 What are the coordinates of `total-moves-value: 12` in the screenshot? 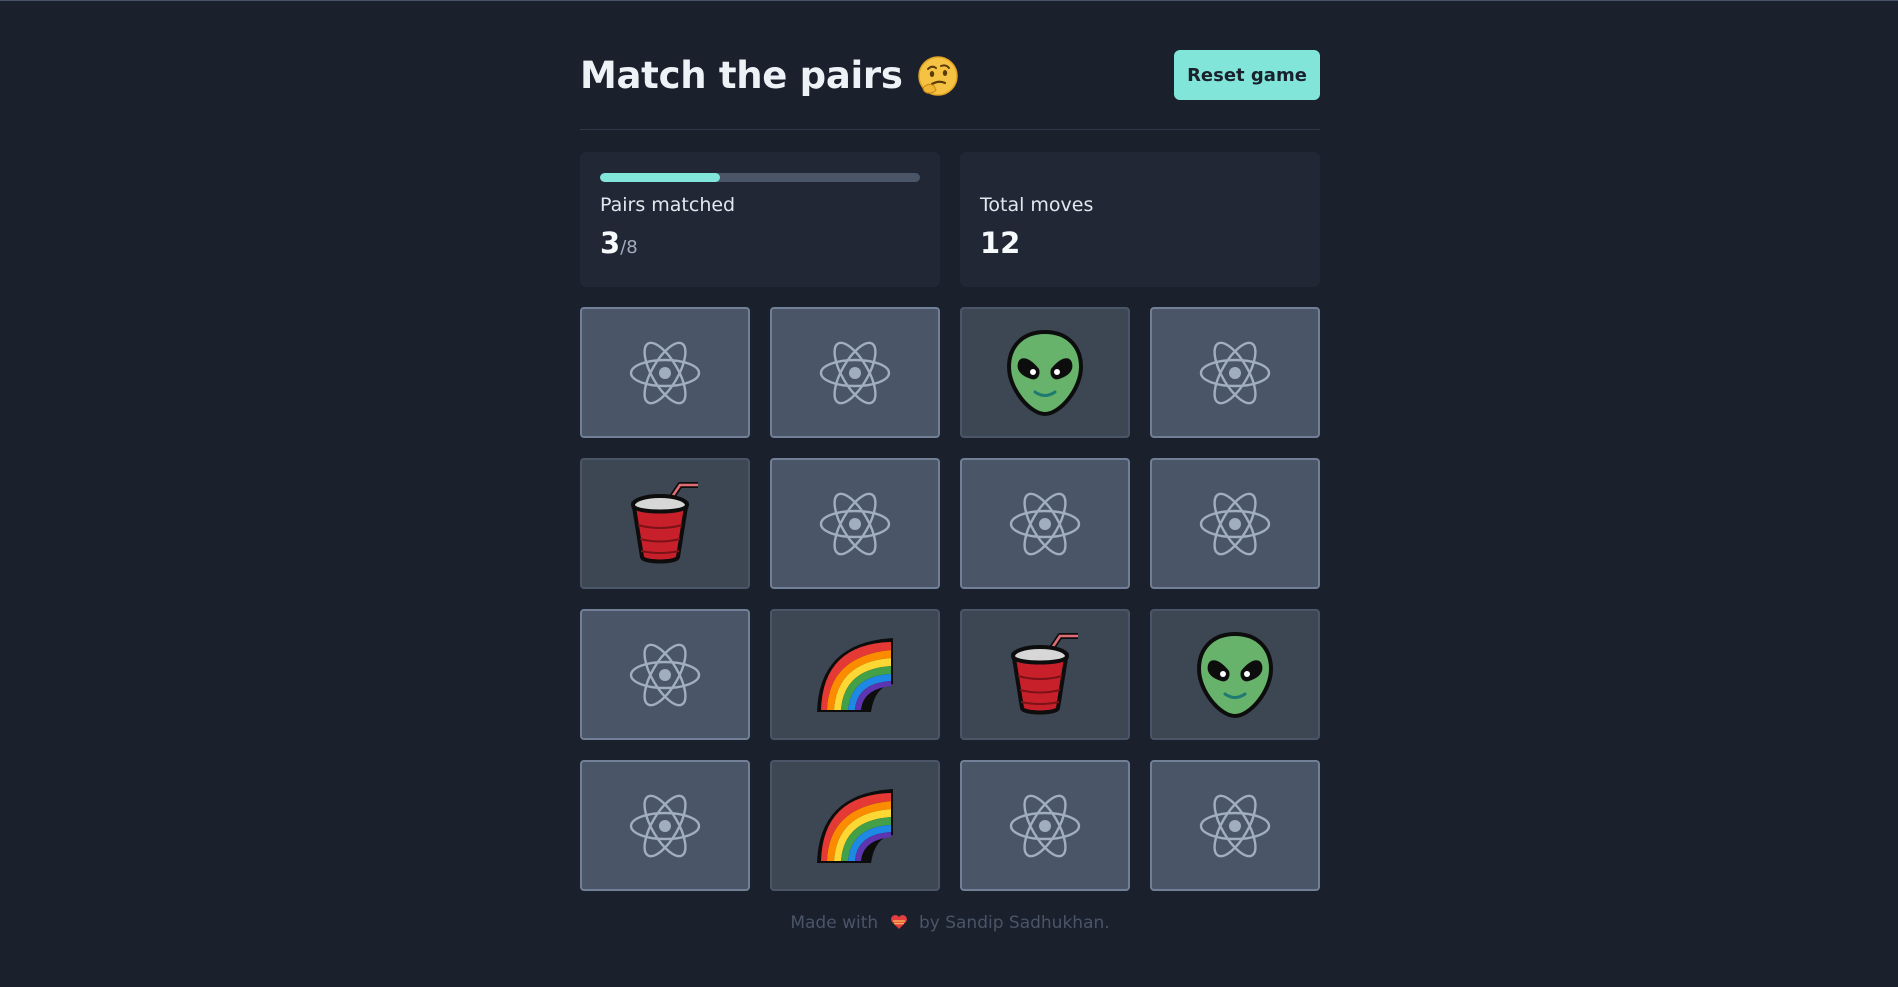 It's located at (1000, 243).